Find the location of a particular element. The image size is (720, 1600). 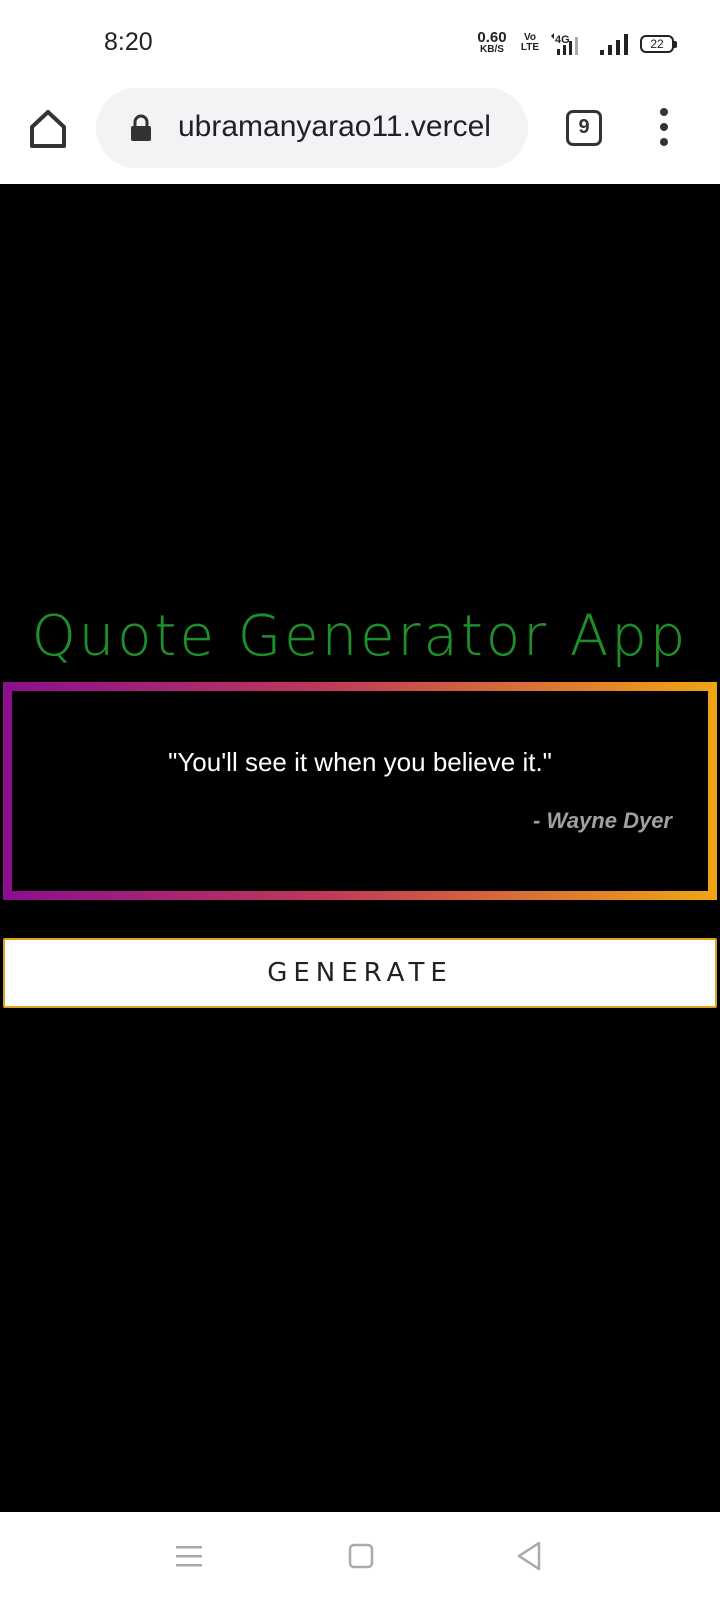

battery-icon: 22 is located at coordinates (658, 44).